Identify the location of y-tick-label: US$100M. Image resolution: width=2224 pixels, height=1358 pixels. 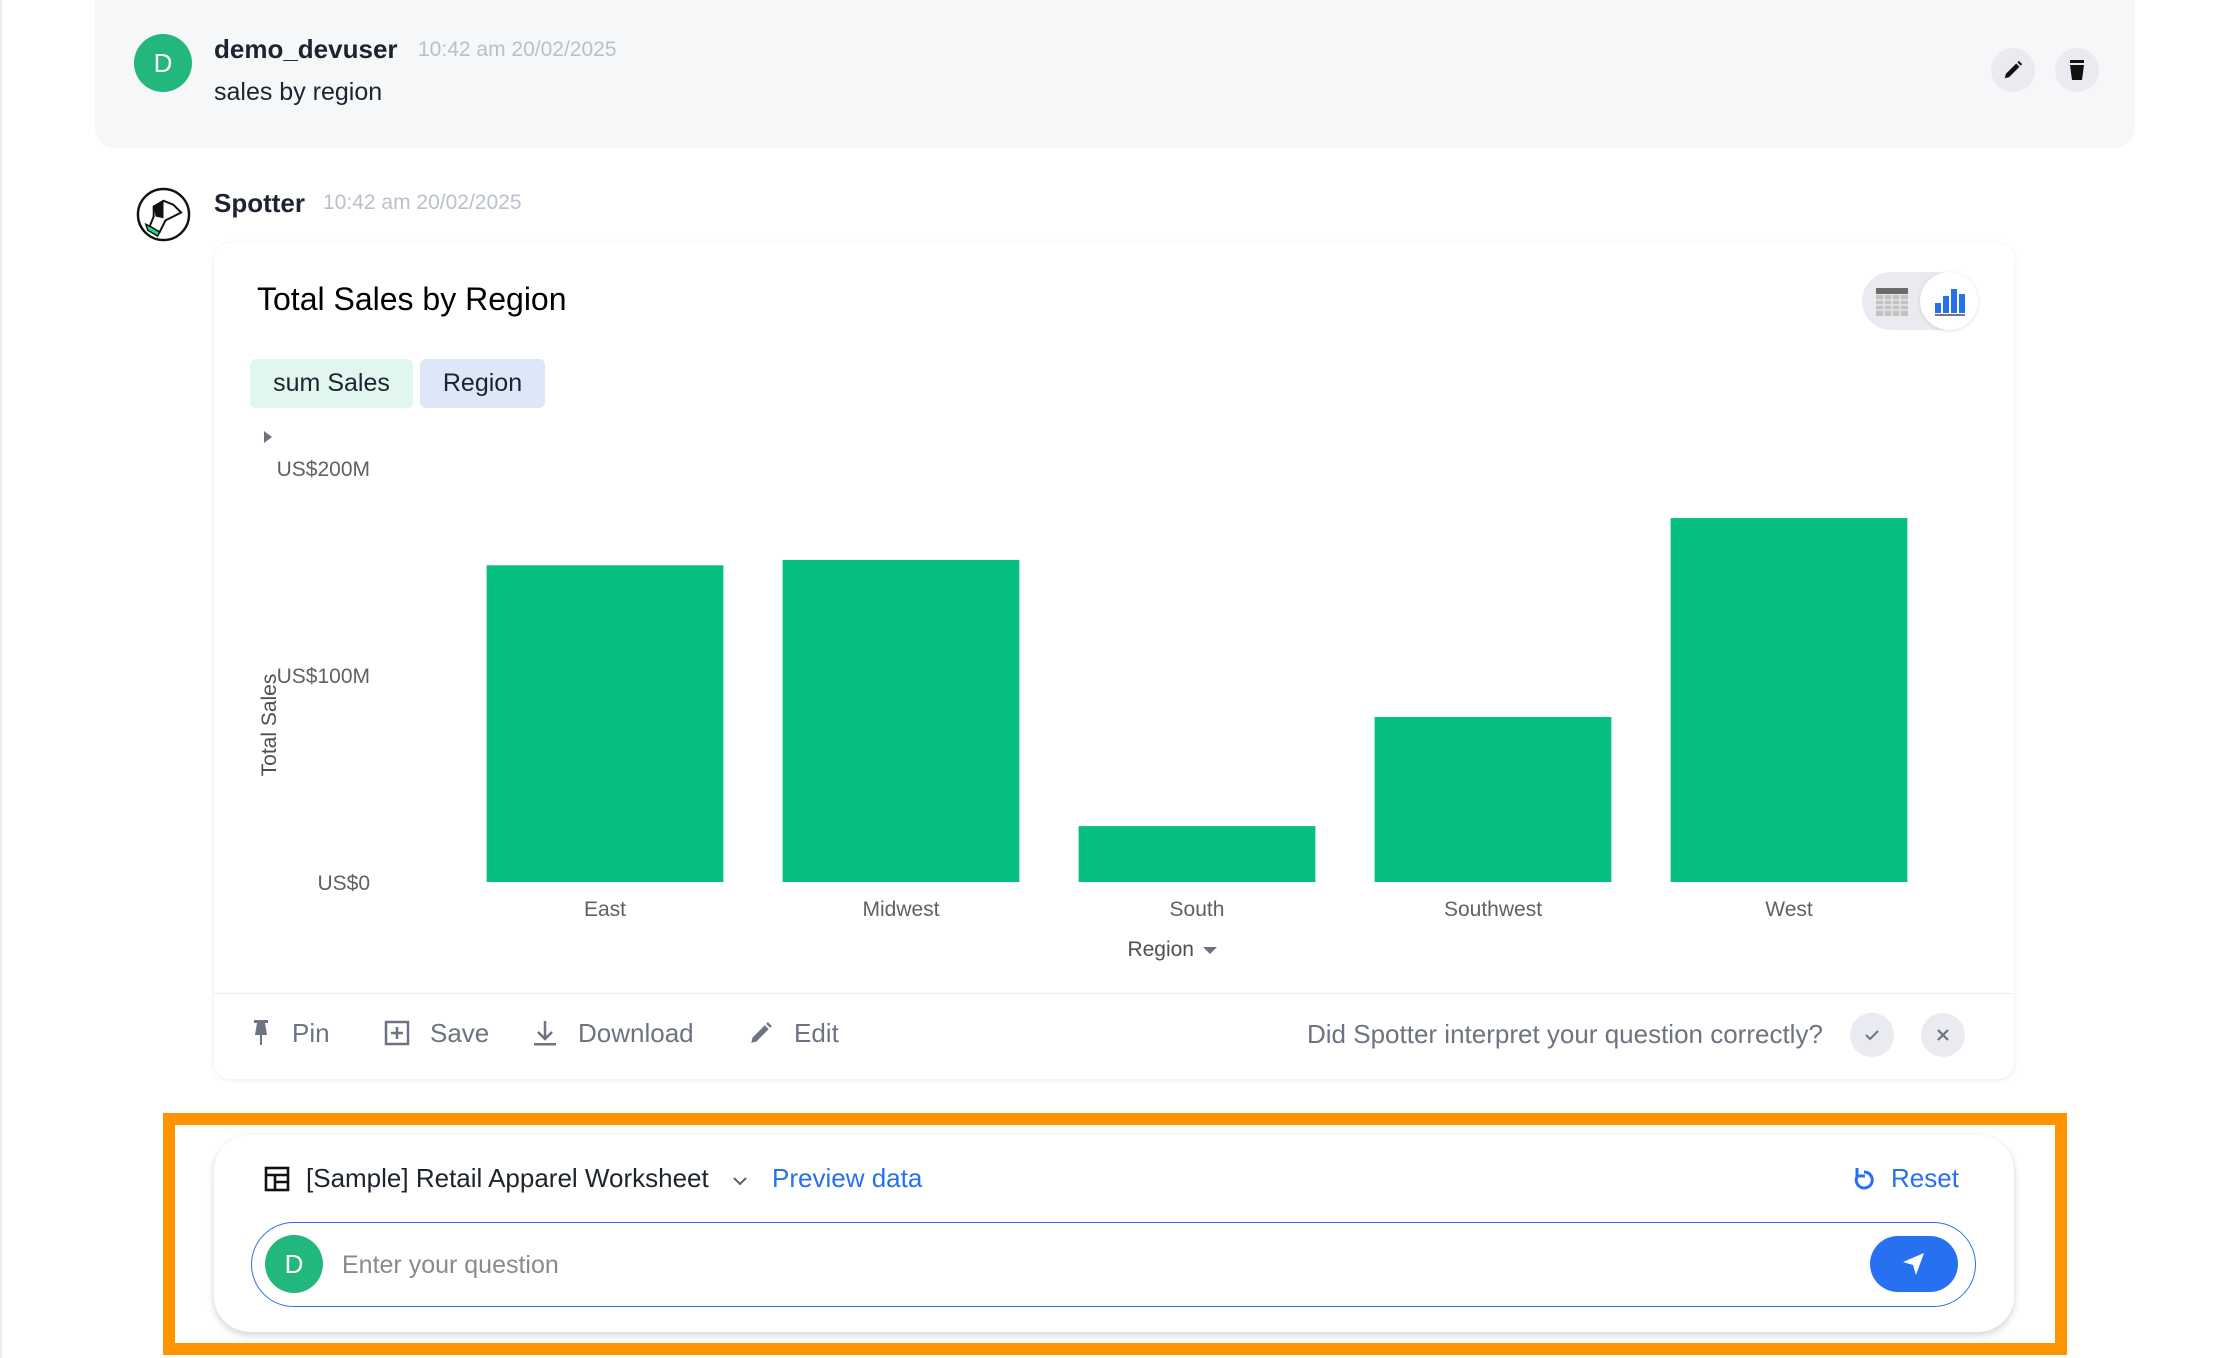
(323, 676).